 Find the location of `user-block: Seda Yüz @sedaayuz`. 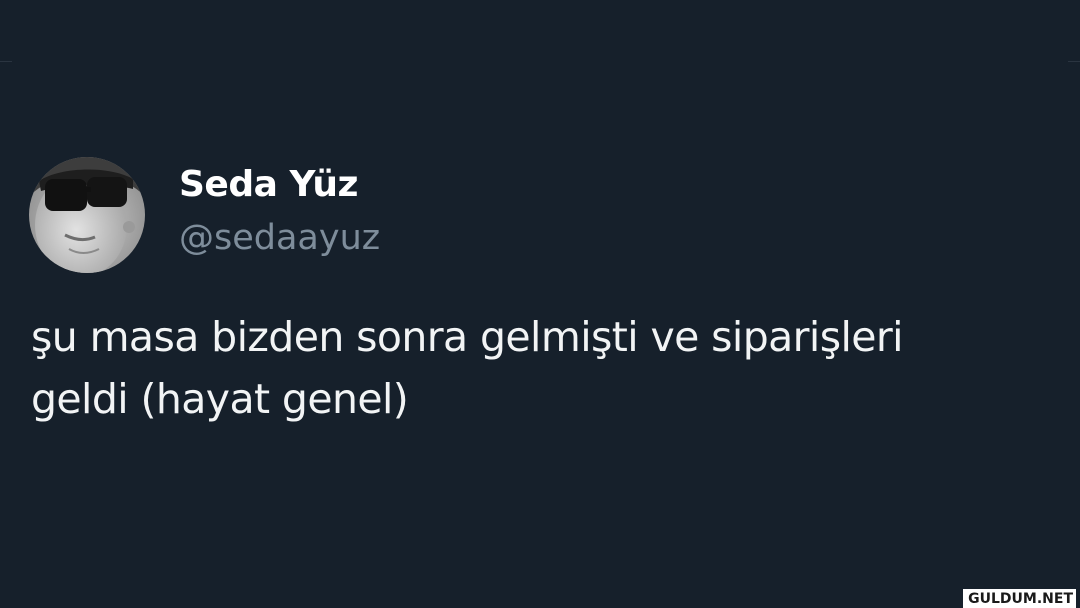

user-block: Seda Yüz @sedaayuz is located at coordinates (279, 208).